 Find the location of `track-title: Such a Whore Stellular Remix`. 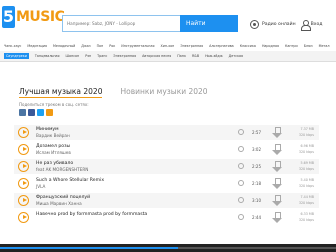

track-title: Such a Whore Stellular Remix is located at coordinates (70, 180).